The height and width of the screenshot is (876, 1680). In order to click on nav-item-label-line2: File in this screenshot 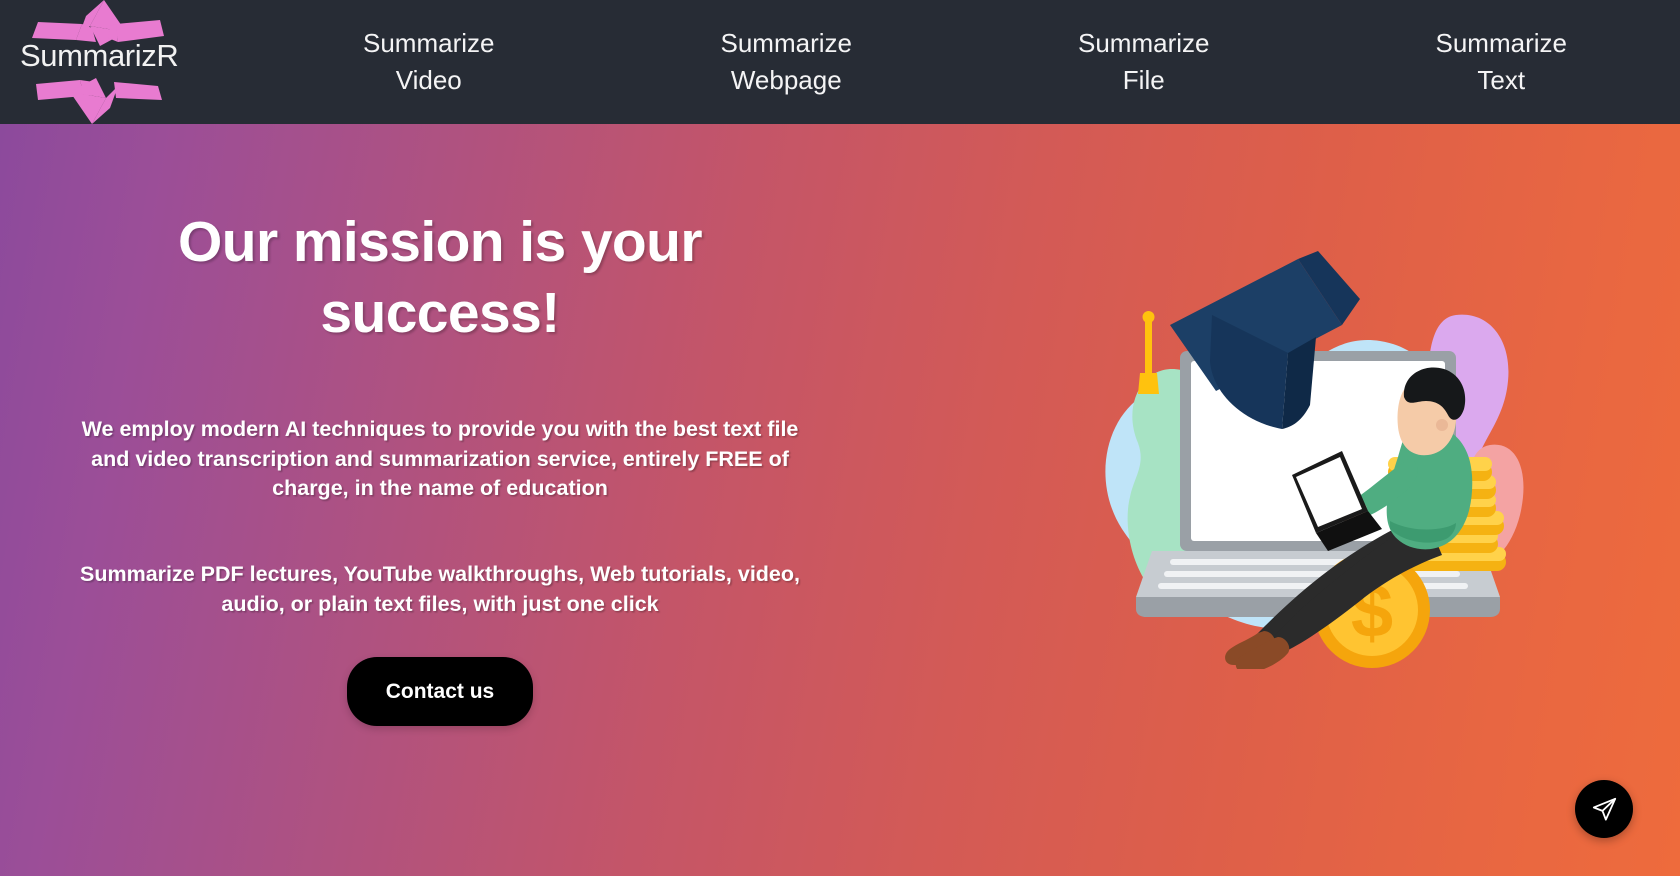, I will do `click(1143, 80)`.